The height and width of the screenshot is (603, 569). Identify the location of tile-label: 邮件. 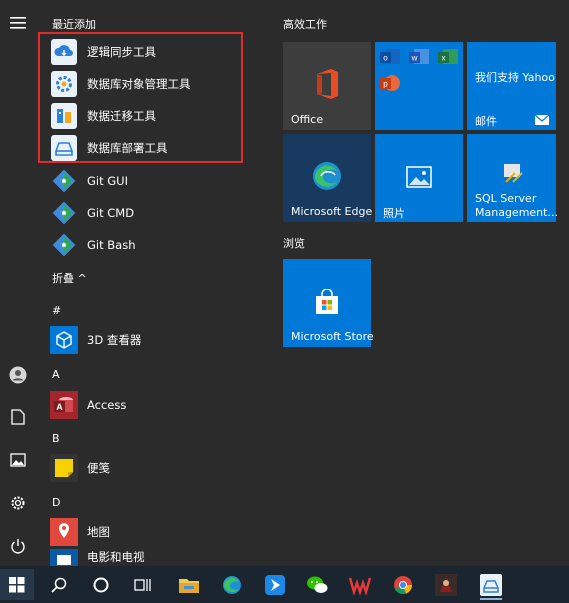
(486, 121).